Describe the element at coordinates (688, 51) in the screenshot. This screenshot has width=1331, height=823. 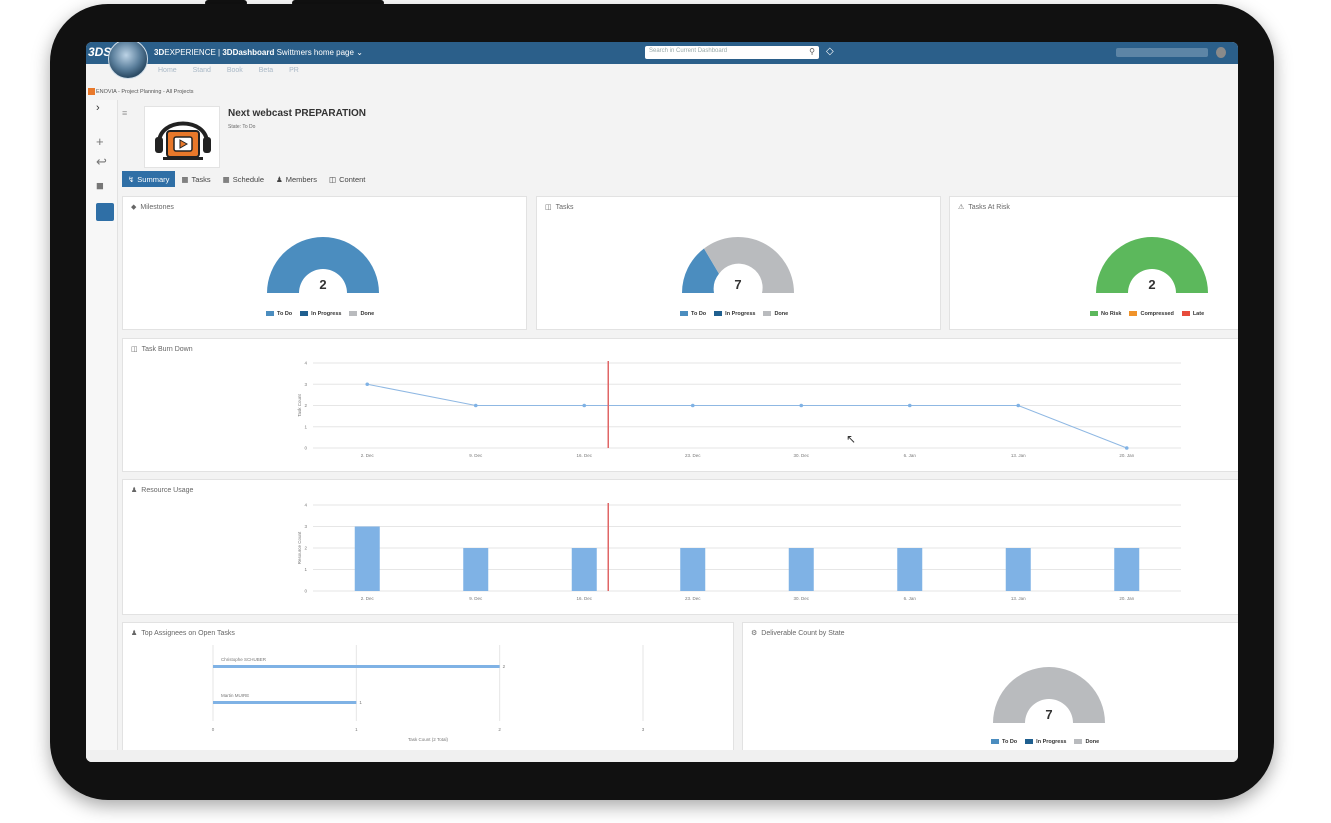
I see `search-placeholder: Search in Current Dashboard` at that location.